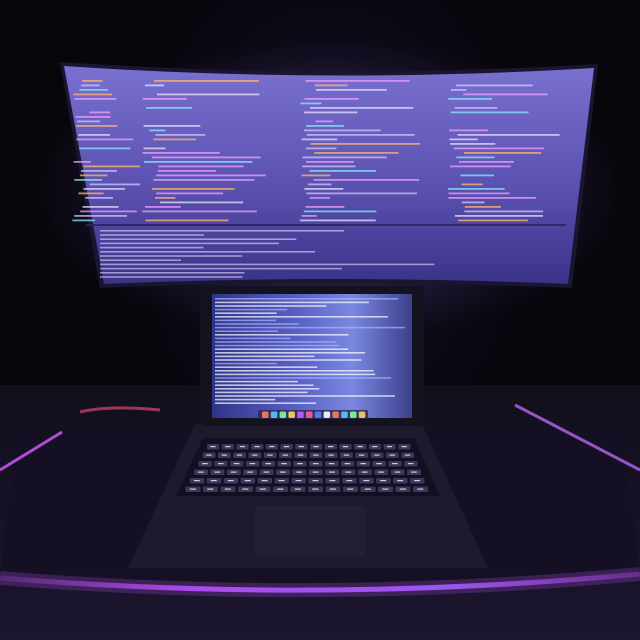 The width and height of the screenshot is (640, 640). Describe the element at coordinates (310, 531) in the screenshot. I see `laptop-trackpad` at that location.